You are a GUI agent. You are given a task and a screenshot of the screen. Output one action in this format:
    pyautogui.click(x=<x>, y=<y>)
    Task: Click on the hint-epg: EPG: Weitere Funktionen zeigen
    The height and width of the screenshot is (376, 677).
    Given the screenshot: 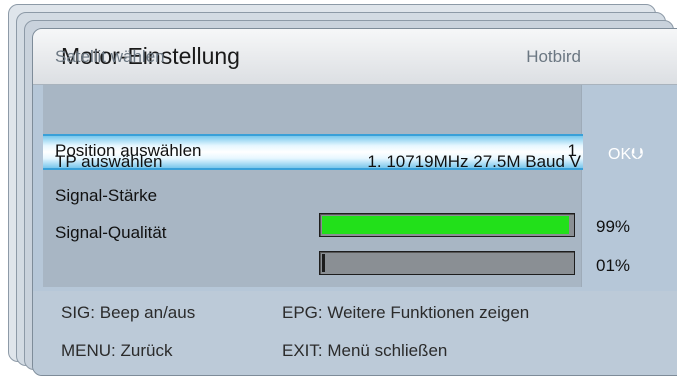 What is the action you would take?
    pyautogui.click(x=406, y=312)
    